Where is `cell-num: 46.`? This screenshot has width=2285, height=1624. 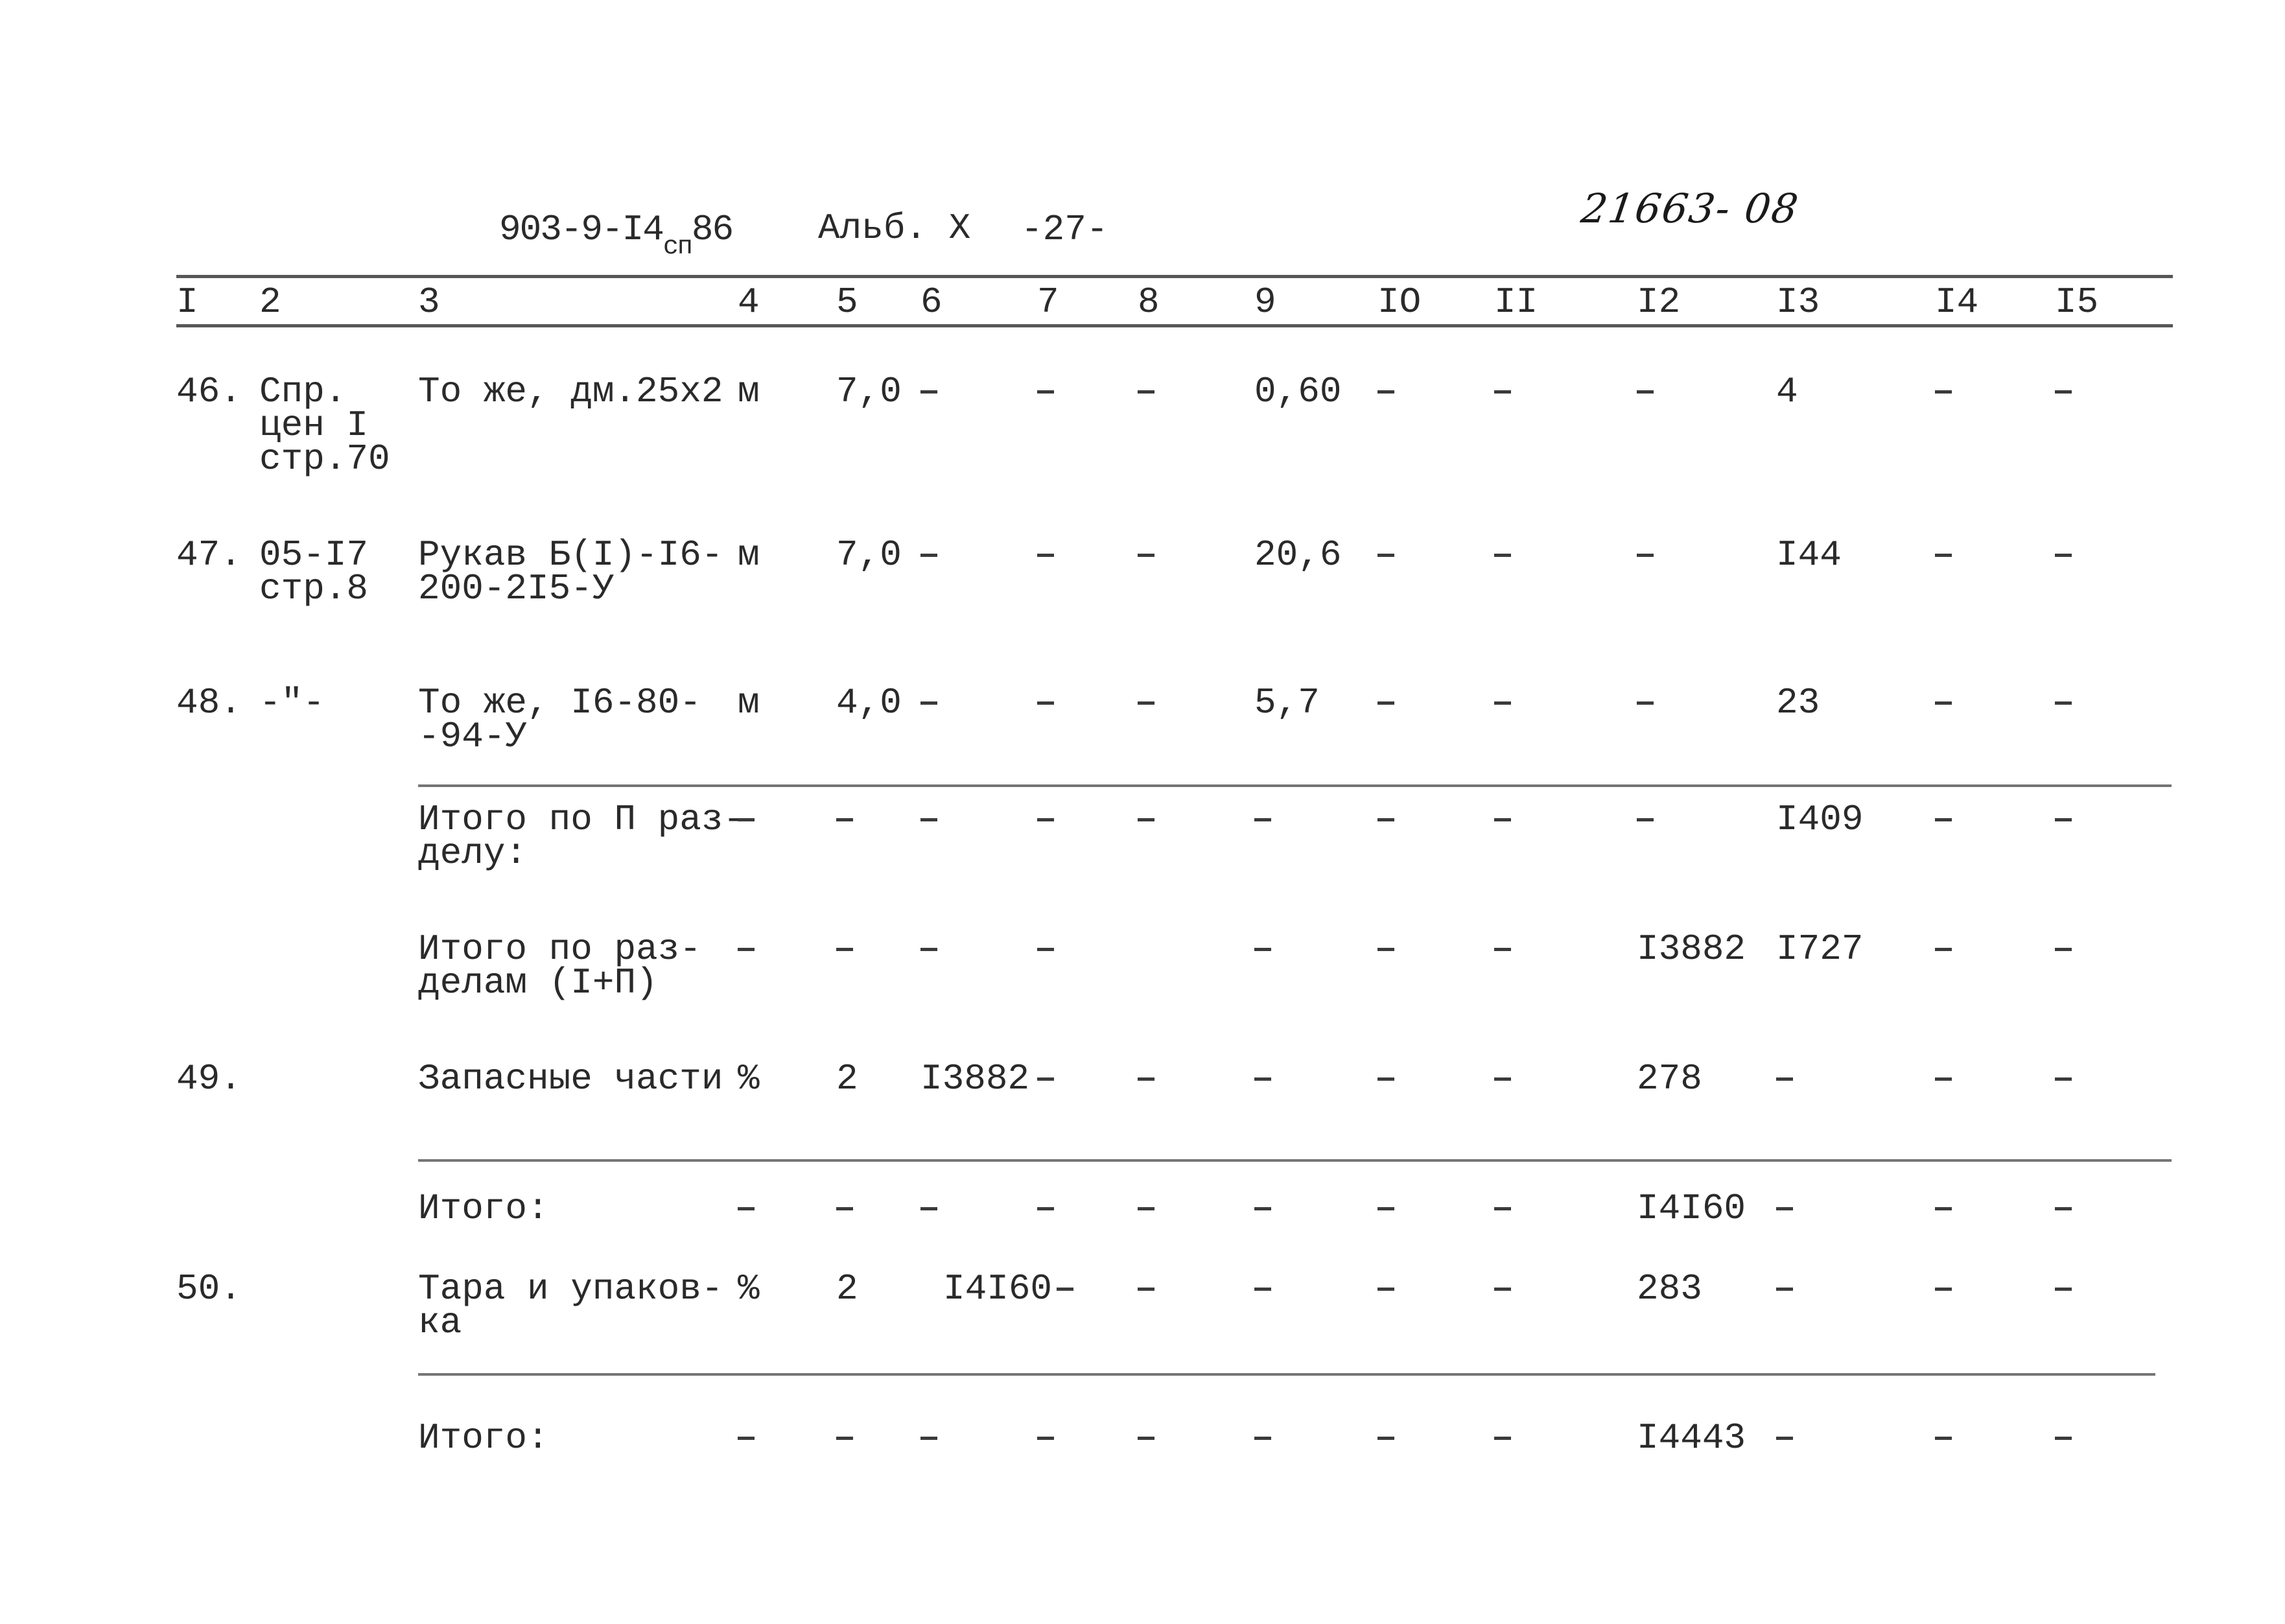 cell-num: 46. is located at coordinates (209, 391).